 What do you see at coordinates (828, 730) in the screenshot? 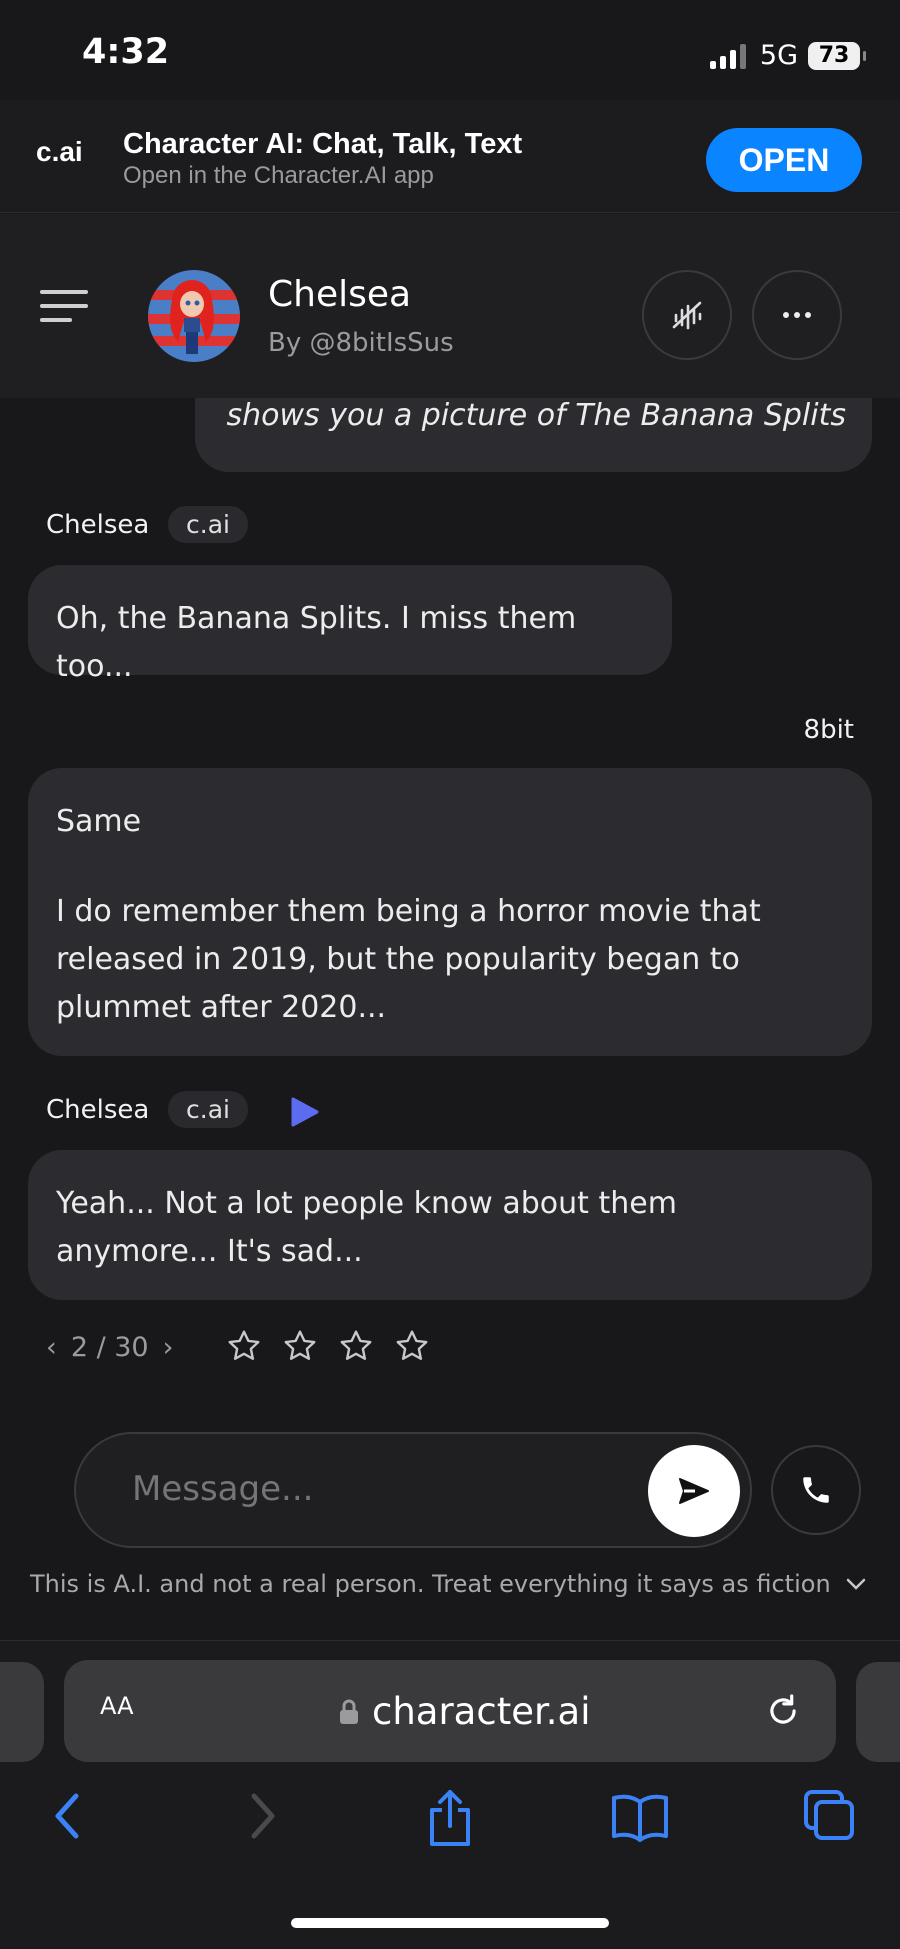
I see `message-author: 8bit` at bounding box center [828, 730].